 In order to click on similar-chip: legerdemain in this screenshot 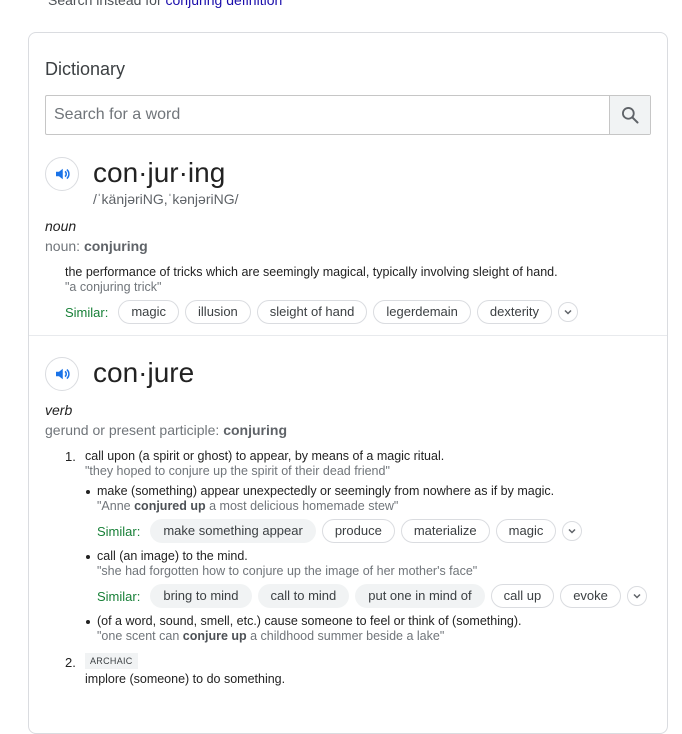, I will do `click(422, 312)`.